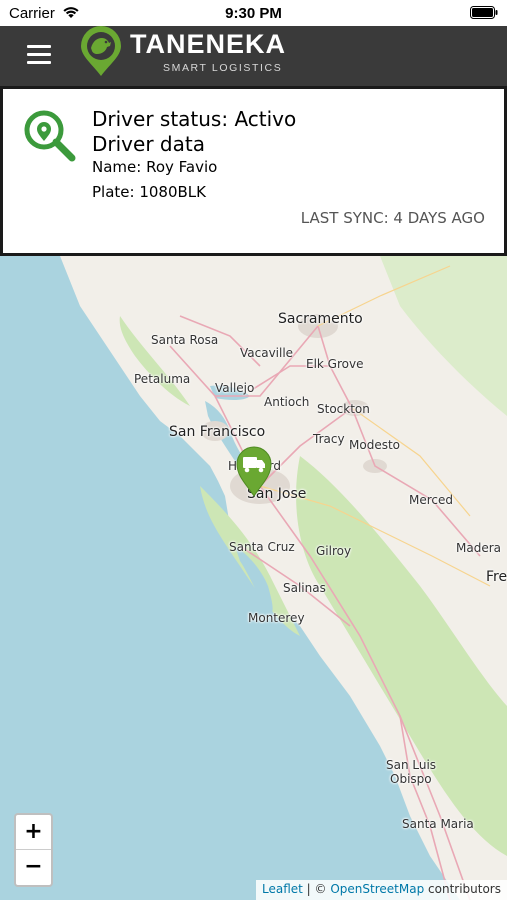 The height and width of the screenshot is (900, 507). What do you see at coordinates (334, 551) in the screenshot?
I see `city-label-gilroy: Gilroy` at bounding box center [334, 551].